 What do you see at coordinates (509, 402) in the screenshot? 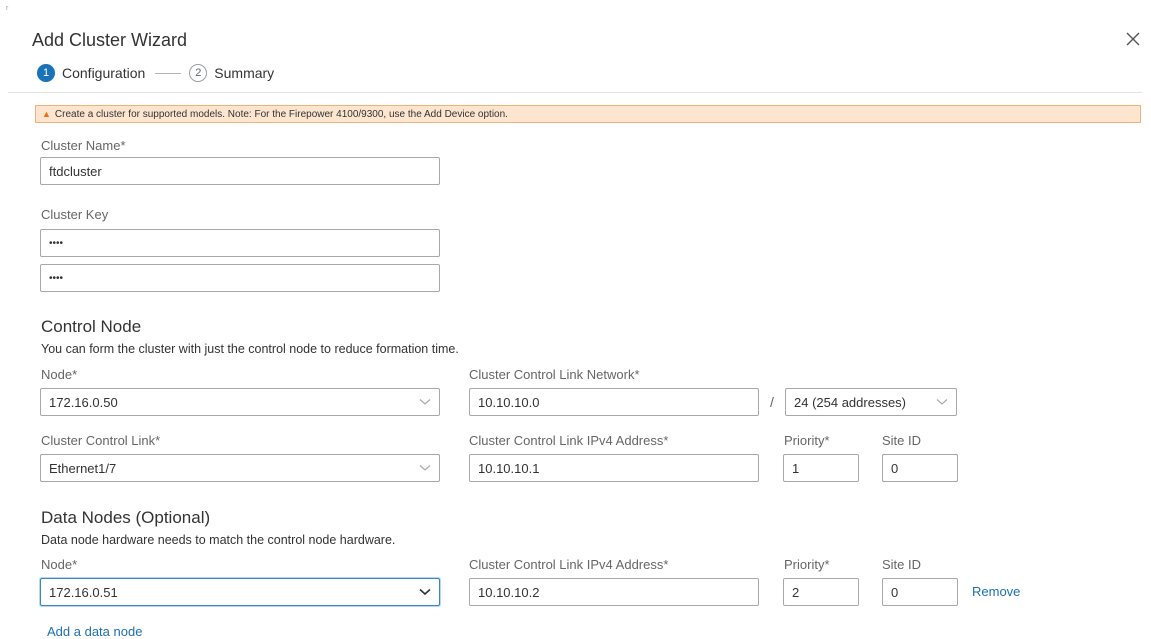
I see `ccl-network-value: 10.10.10.0` at bounding box center [509, 402].